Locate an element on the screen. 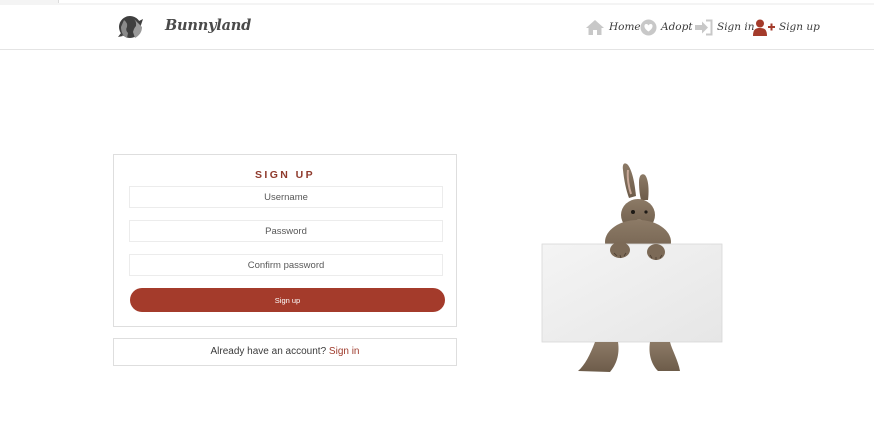 Image resolution: width=874 pixels, height=435 pixels. brand-name: Bunnyland is located at coordinates (208, 25).